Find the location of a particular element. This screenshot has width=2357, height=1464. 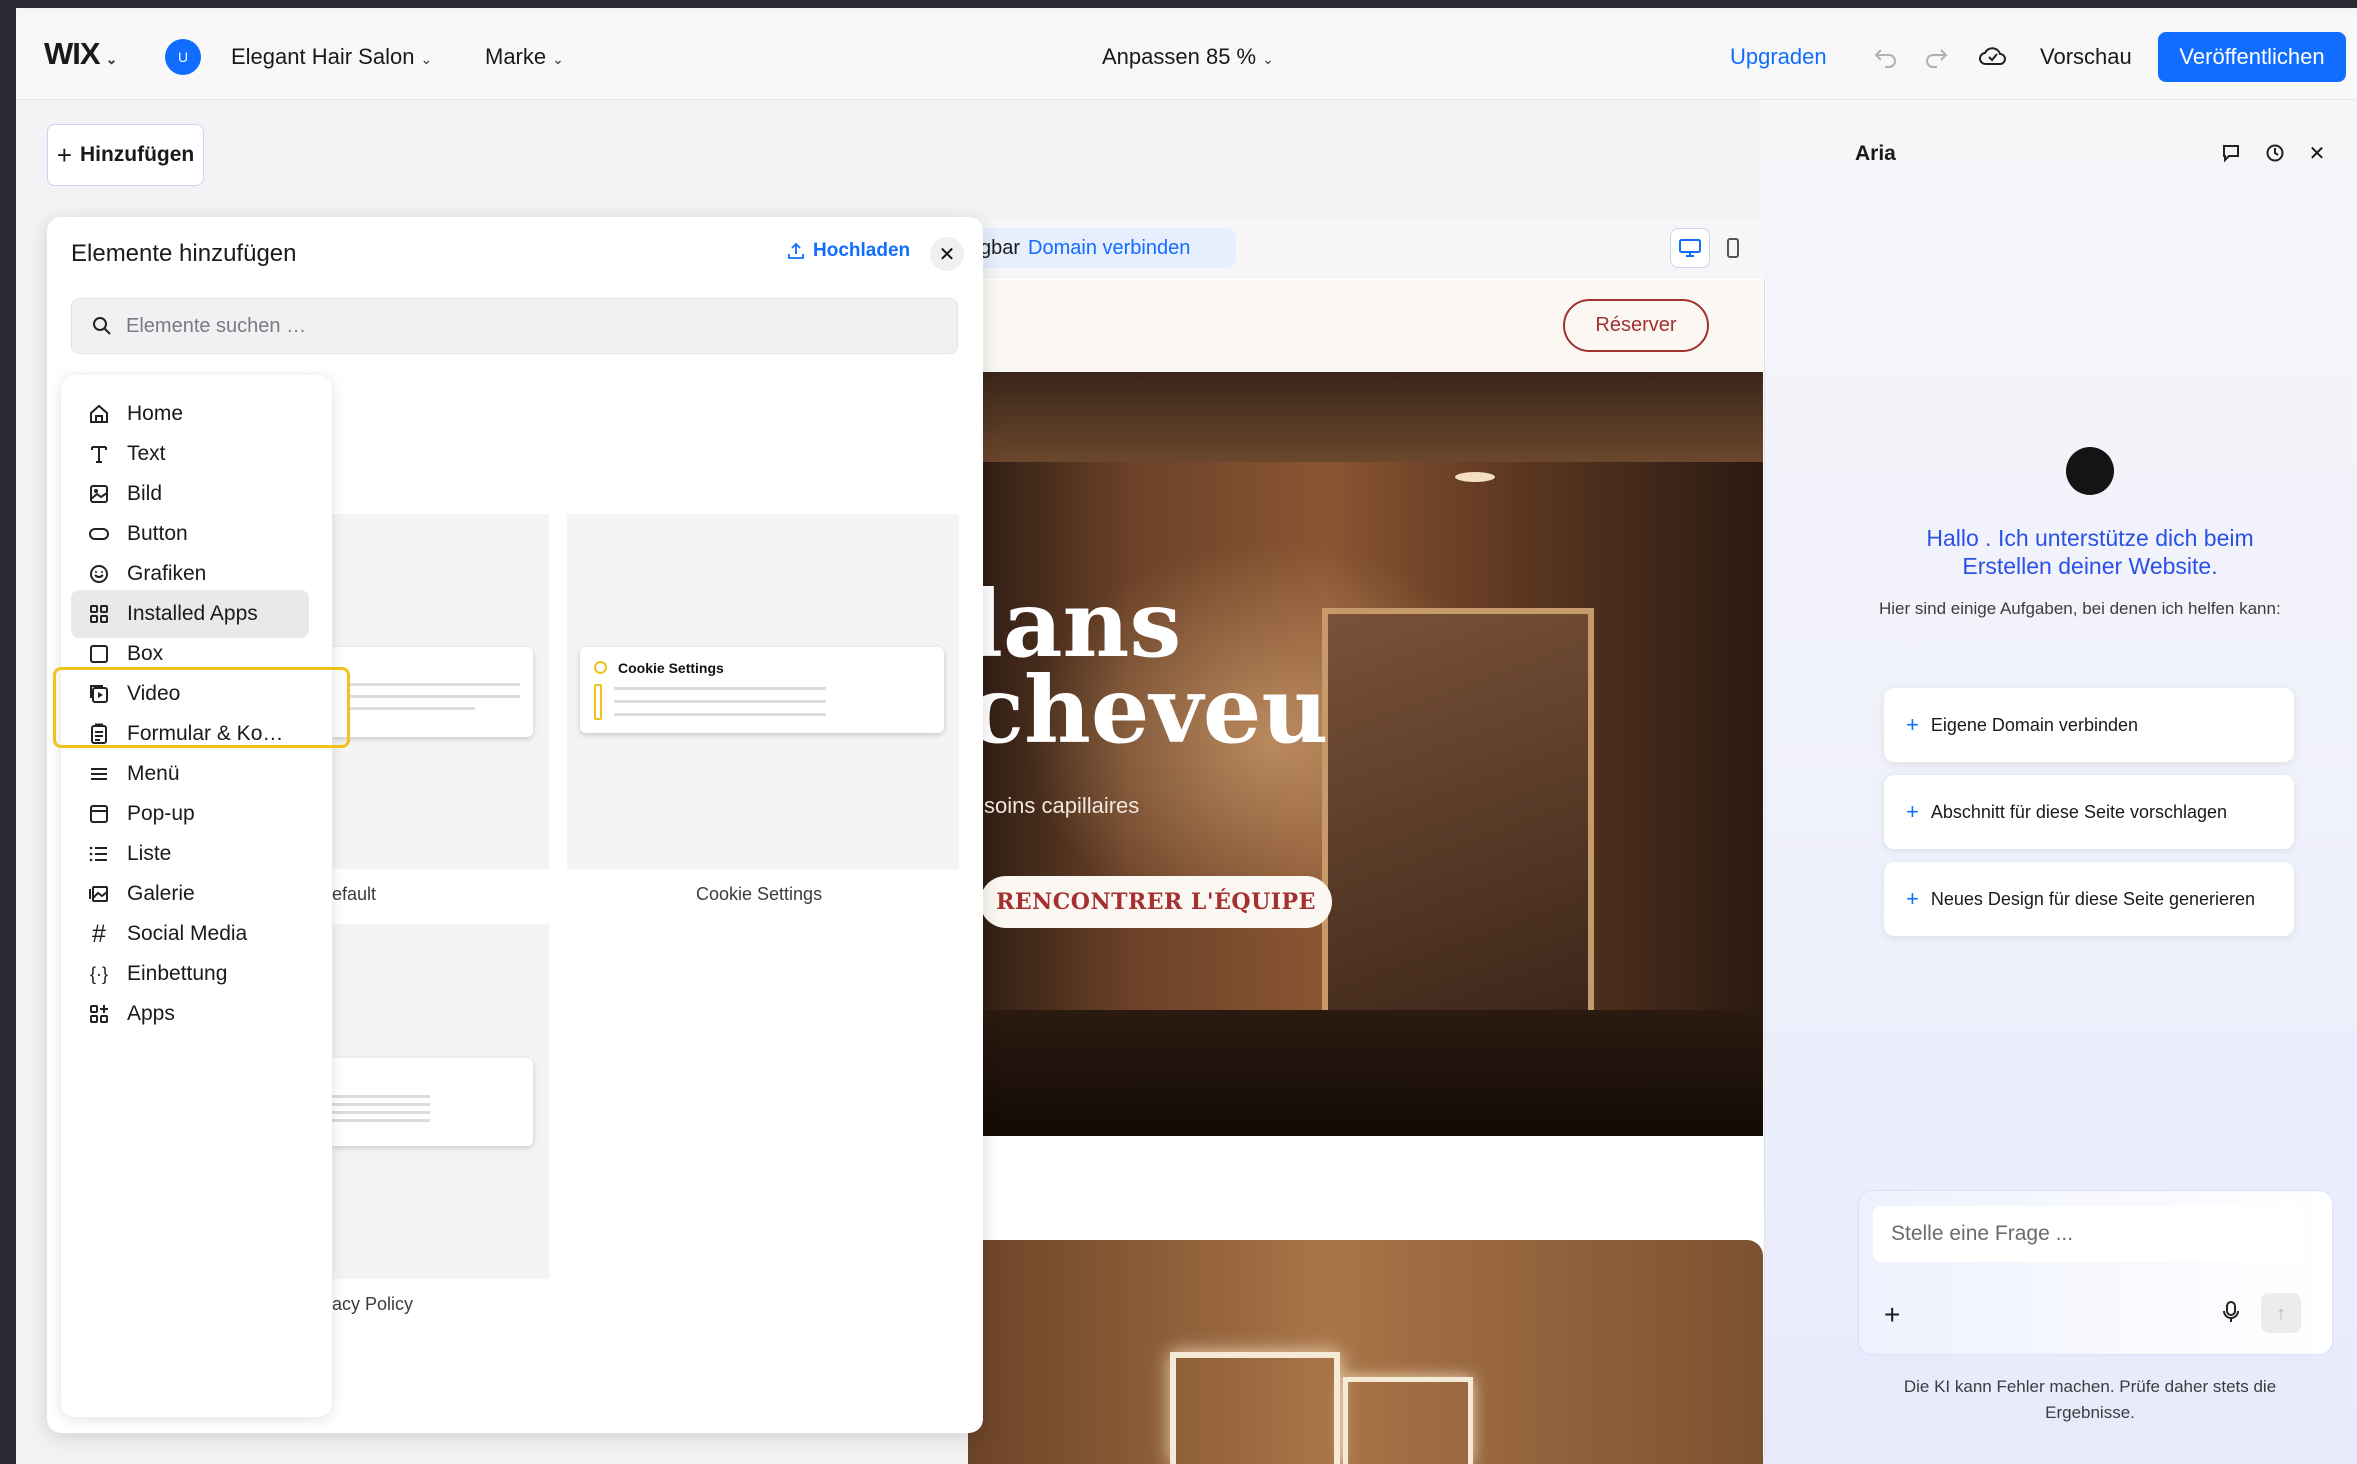

window-top-bar is located at coordinates (1178, 4).